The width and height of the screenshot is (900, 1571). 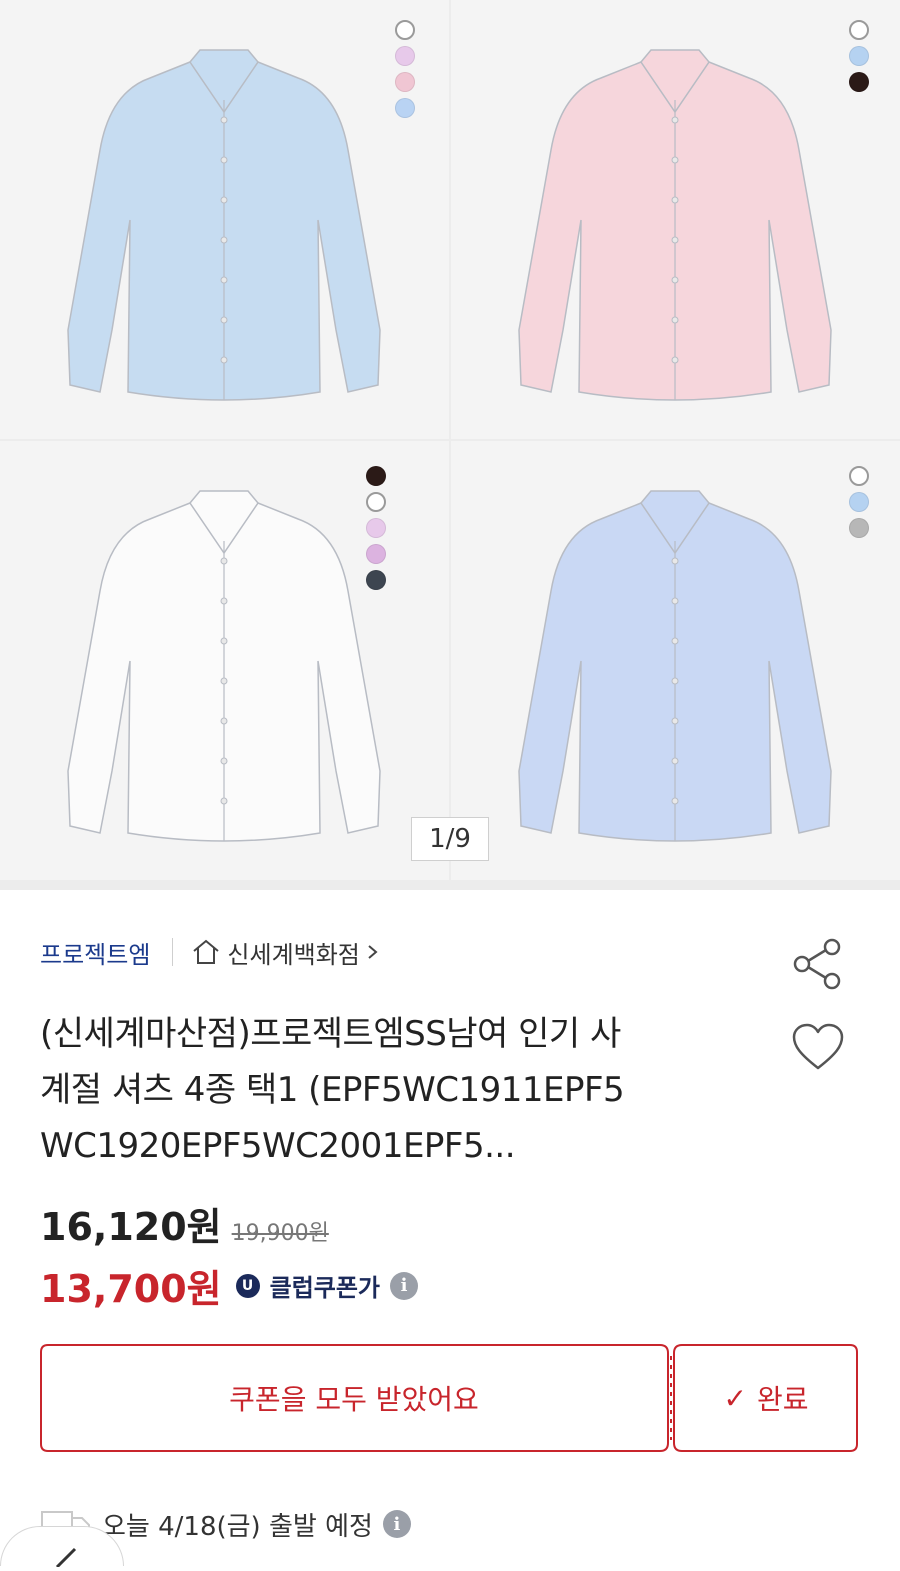 What do you see at coordinates (818, 1047) in the screenshot?
I see `wishlist-heart-icon` at bounding box center [818, 1047].